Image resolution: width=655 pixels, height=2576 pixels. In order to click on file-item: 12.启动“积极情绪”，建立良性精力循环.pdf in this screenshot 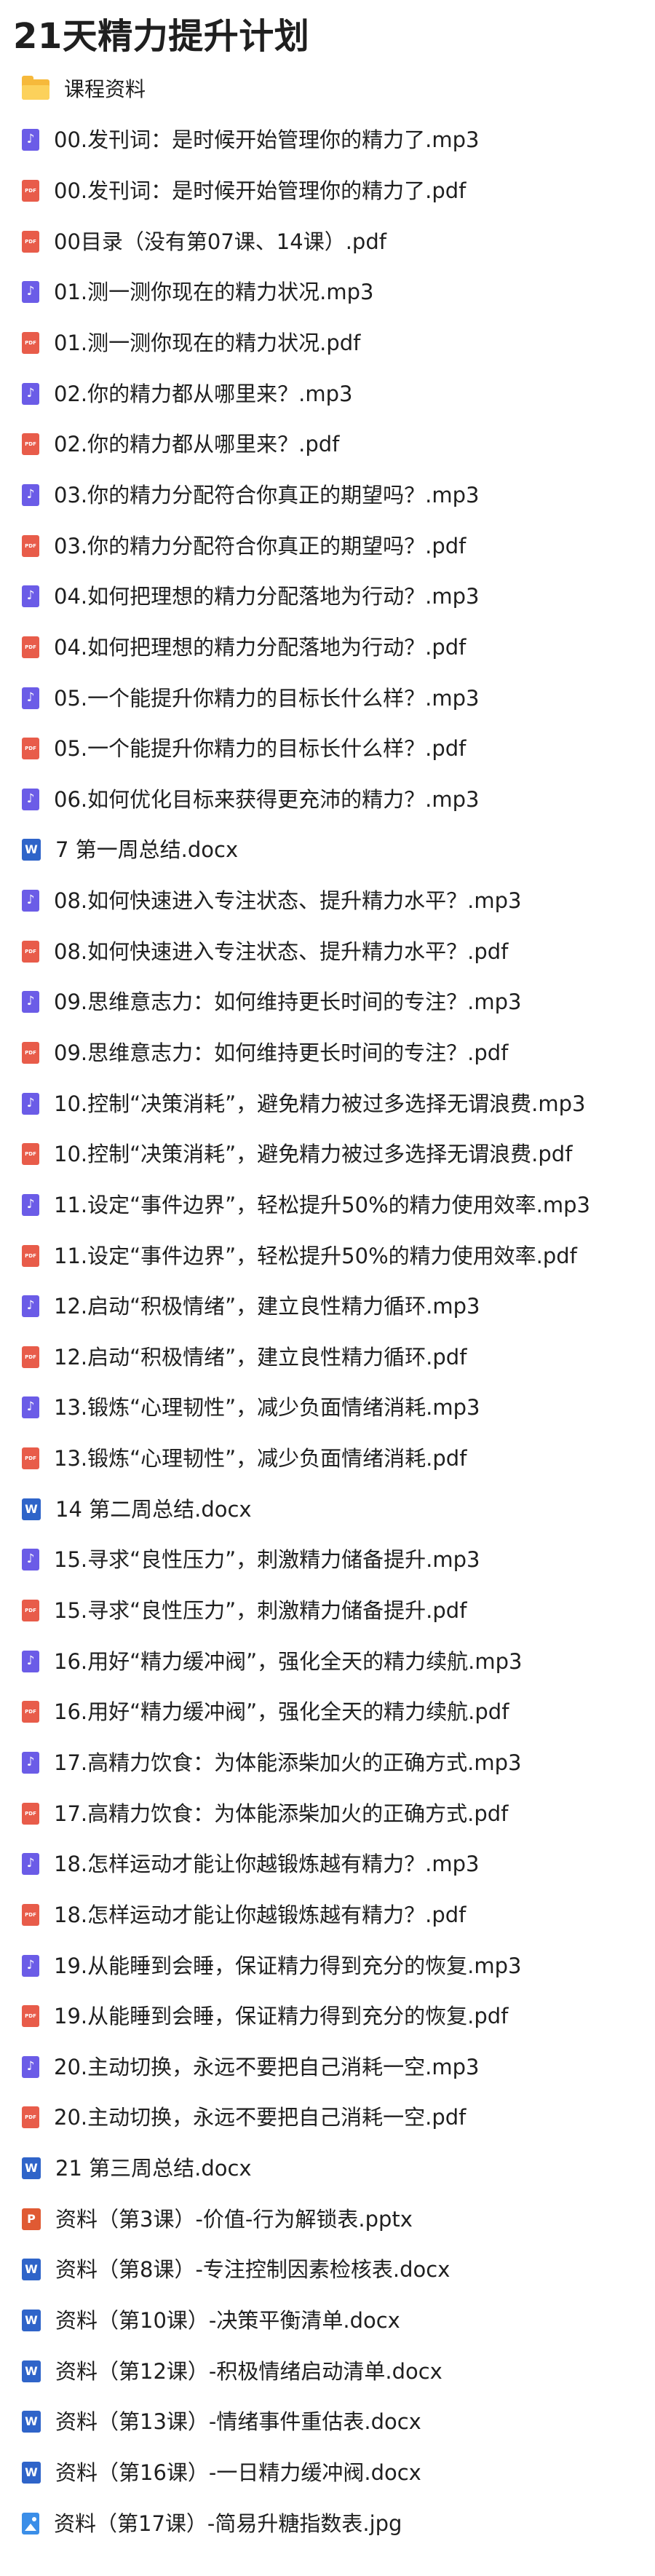, I will do `click(327, 1358)`.